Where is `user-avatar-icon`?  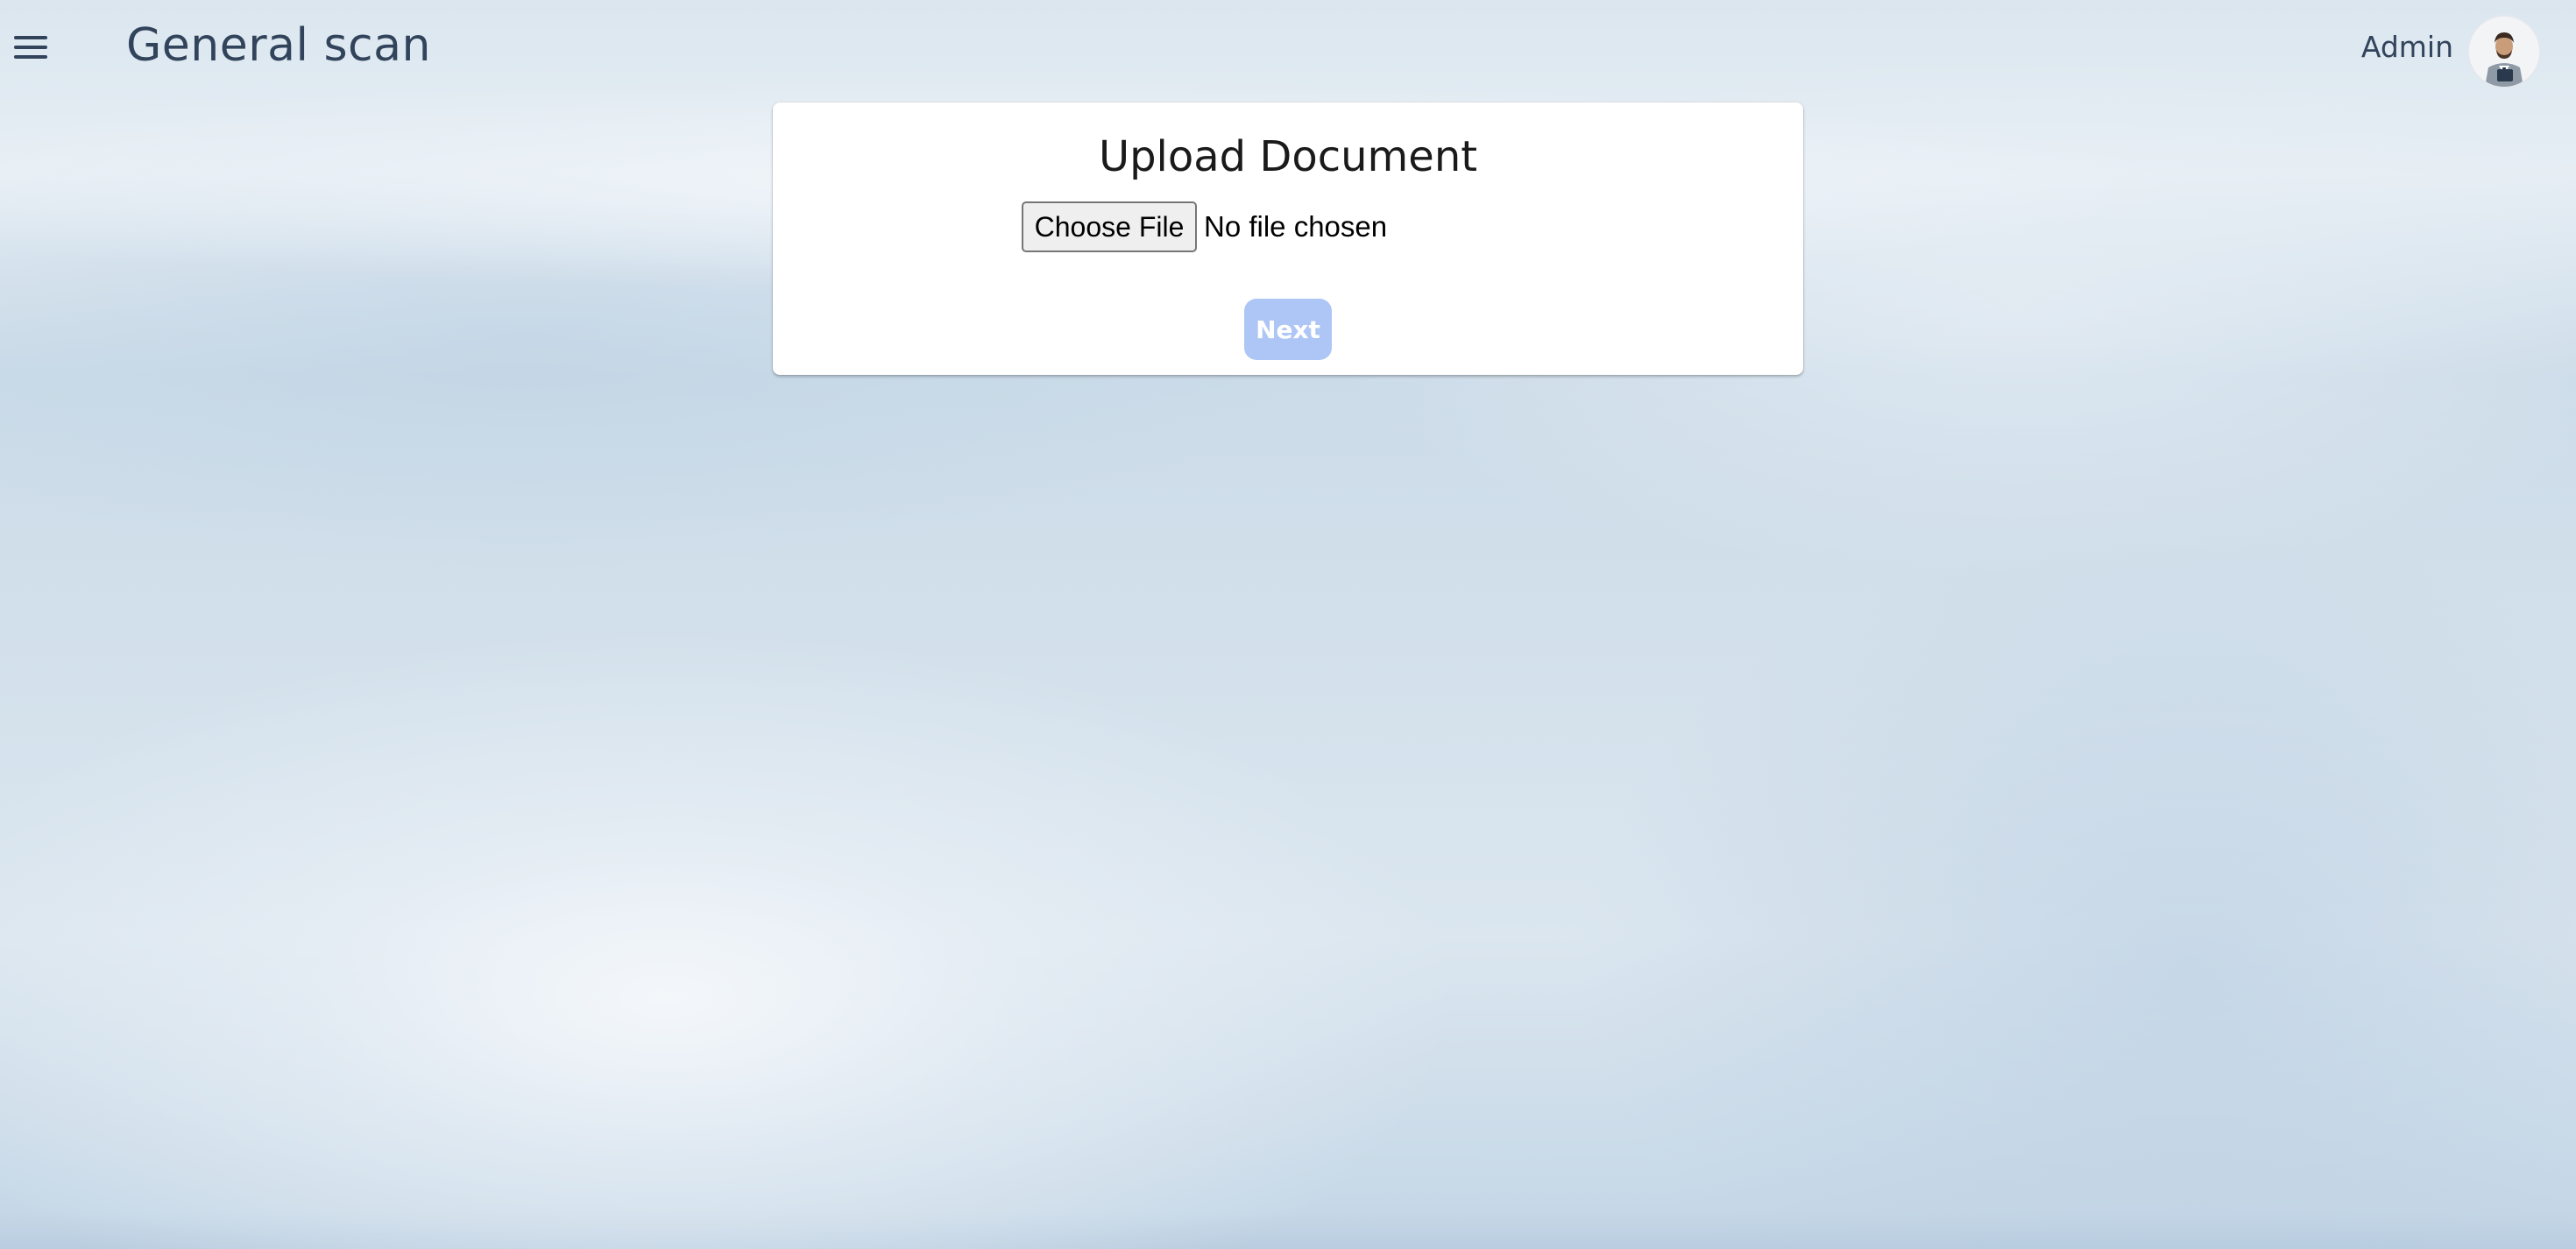 user-avatar-icon is located at coordinates (2504, 52).